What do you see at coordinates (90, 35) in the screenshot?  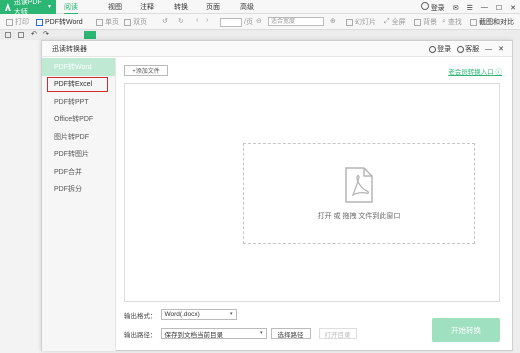 I see `document-tab` at bounding box center [90, 35].